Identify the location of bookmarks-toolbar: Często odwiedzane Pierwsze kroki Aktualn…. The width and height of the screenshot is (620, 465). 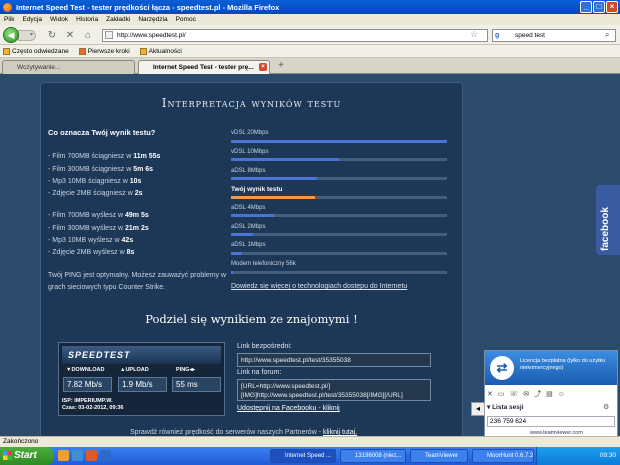
(310, 51).